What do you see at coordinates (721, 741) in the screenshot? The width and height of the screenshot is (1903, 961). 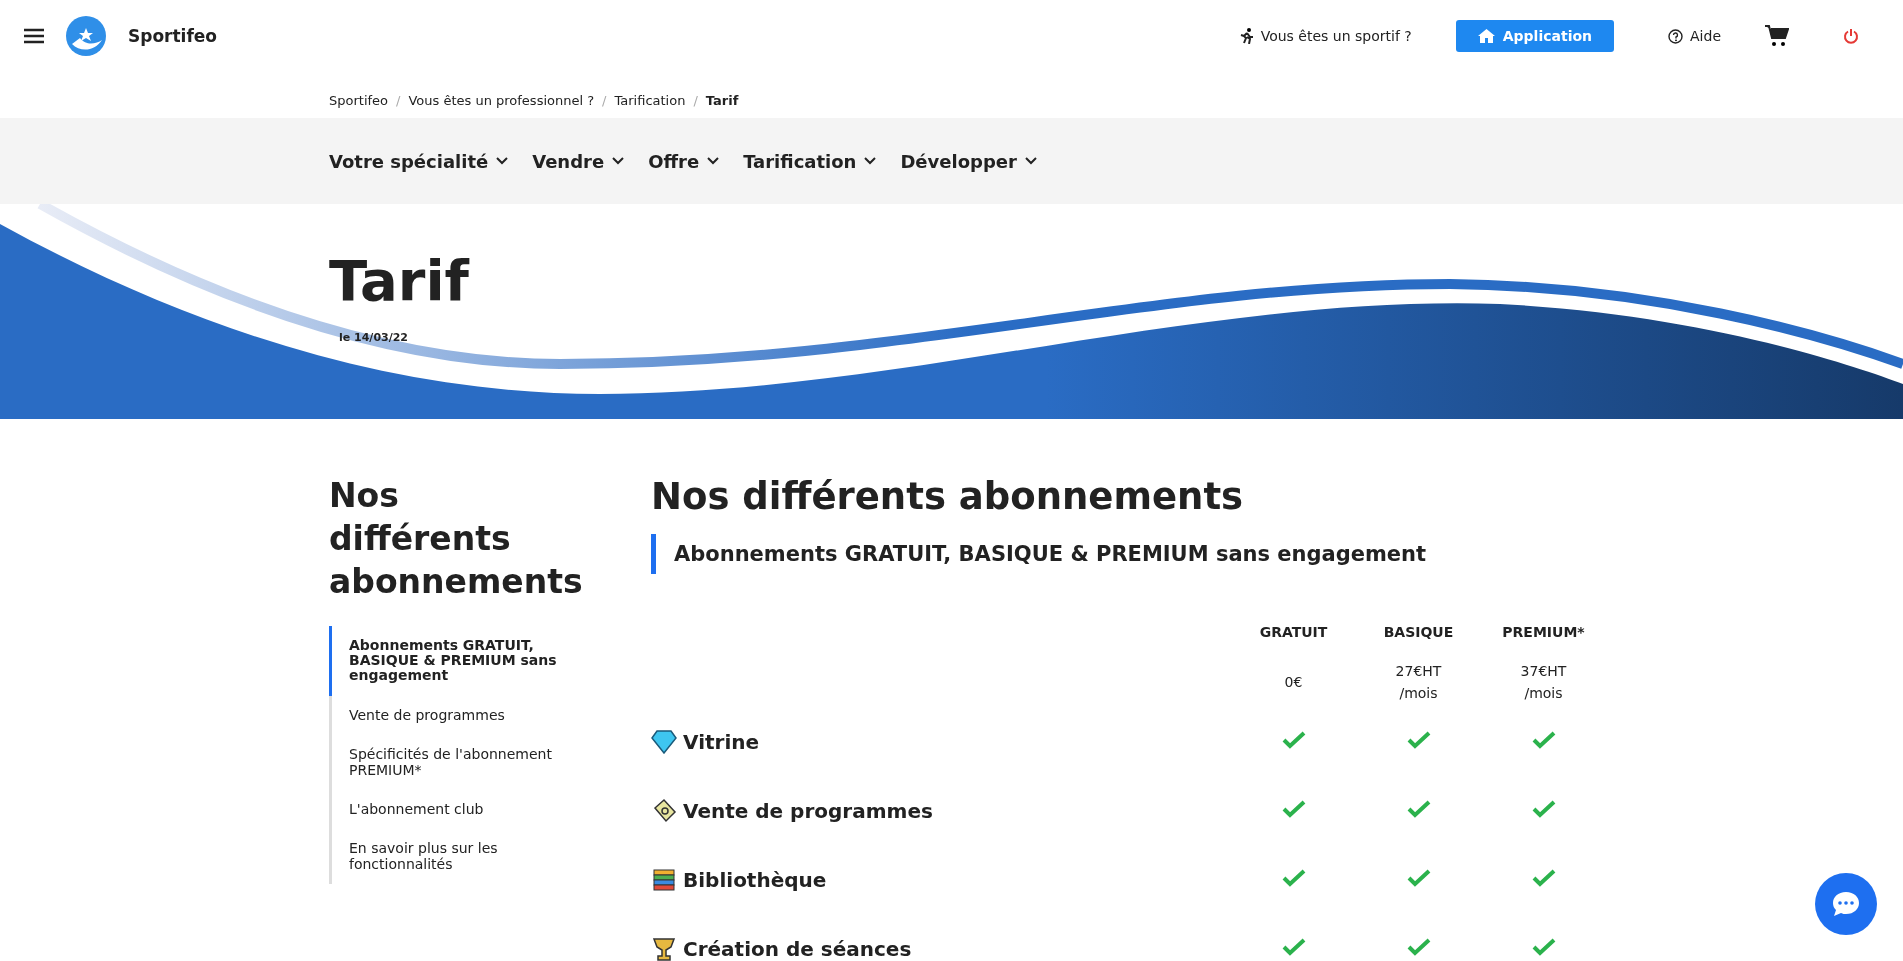 I see `feature-label: Vitrine` at bounding box center [721, 741].